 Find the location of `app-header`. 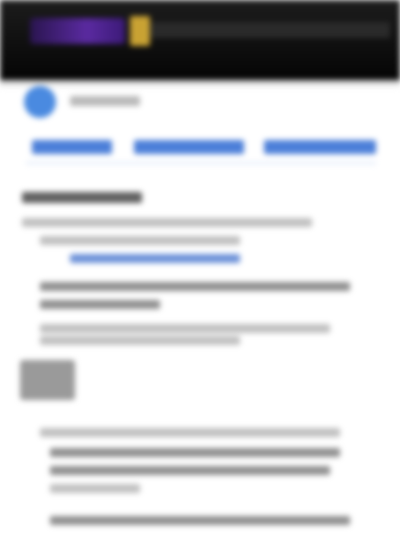

app-header is located at coordinates (200, 40).